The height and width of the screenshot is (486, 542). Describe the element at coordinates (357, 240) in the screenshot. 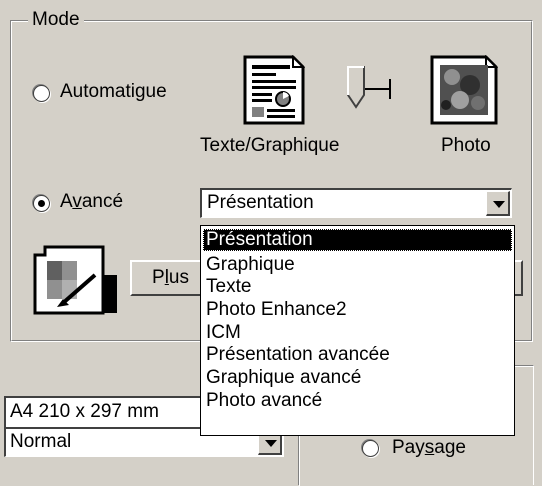

I see `dropdown-option: Présentation` at that location.